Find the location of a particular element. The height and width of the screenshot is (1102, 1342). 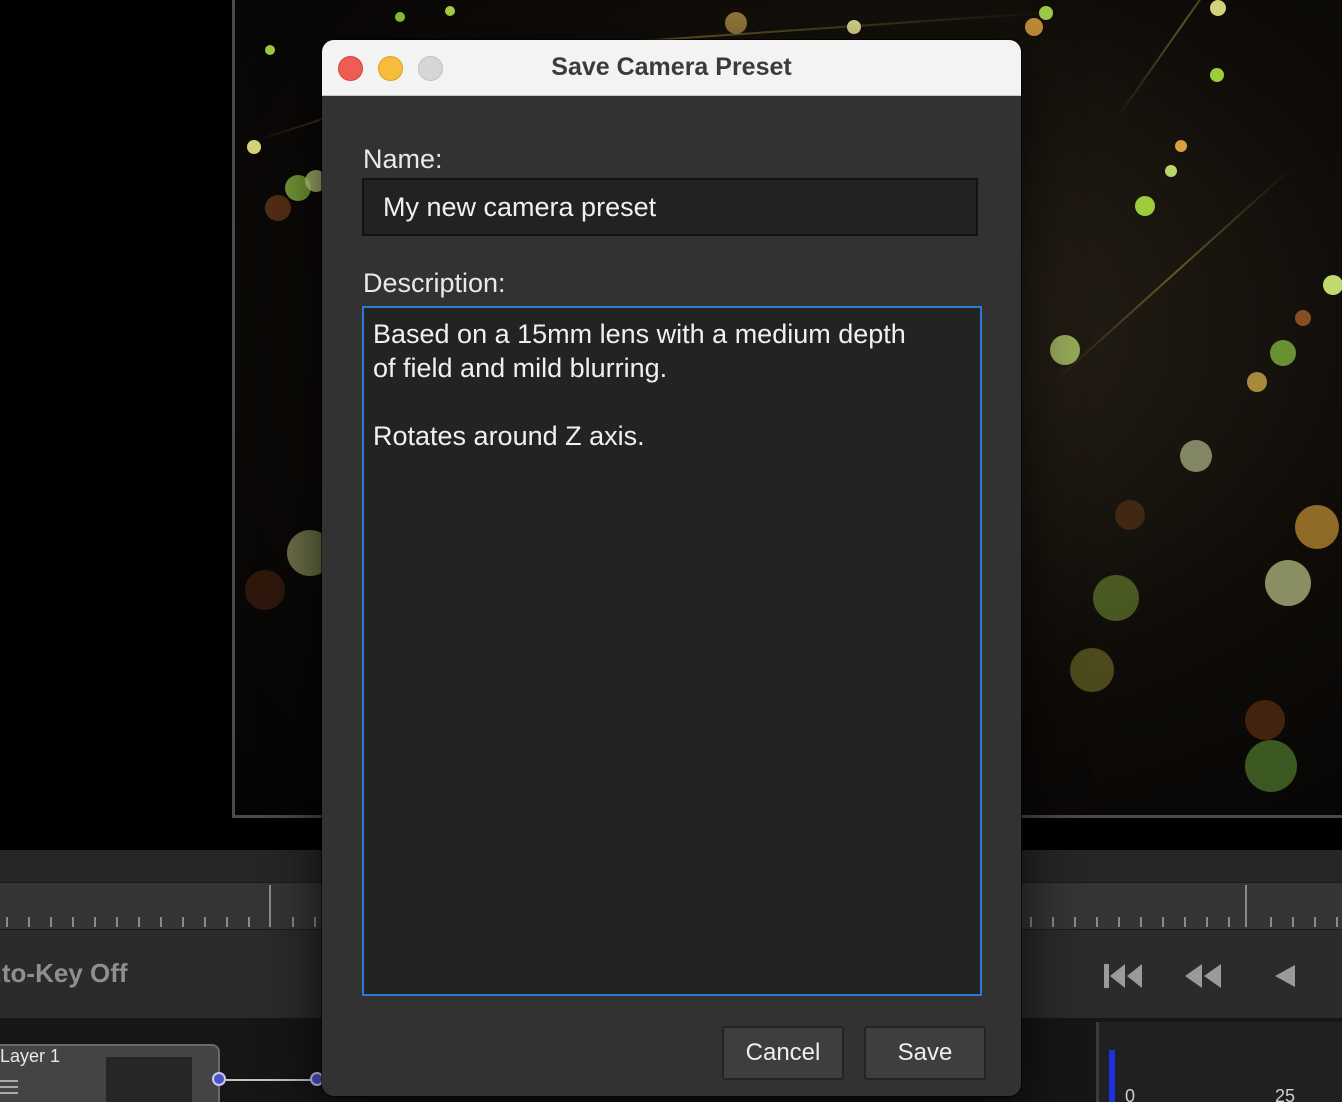

name-input: My new camera preset is located at coordinates (670, 207).